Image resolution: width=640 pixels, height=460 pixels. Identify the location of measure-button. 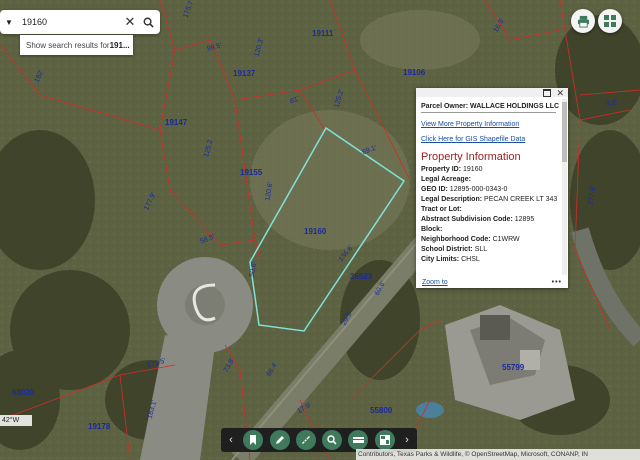
(305, 440).